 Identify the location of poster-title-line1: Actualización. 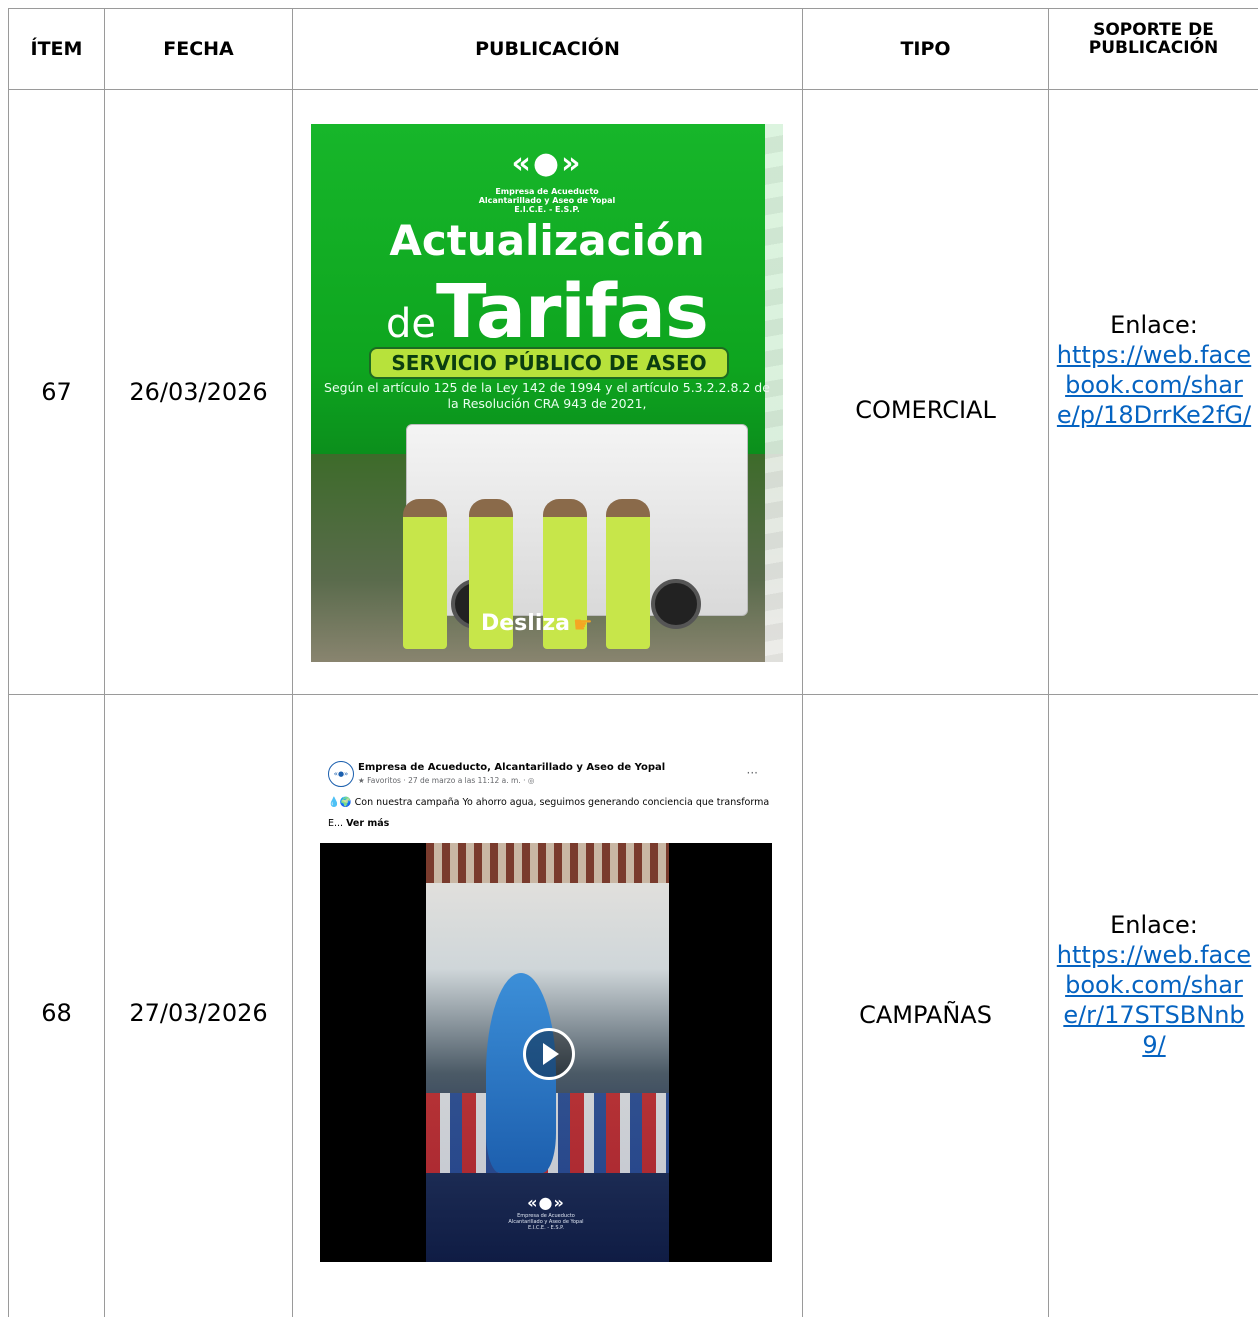
(547, 240).